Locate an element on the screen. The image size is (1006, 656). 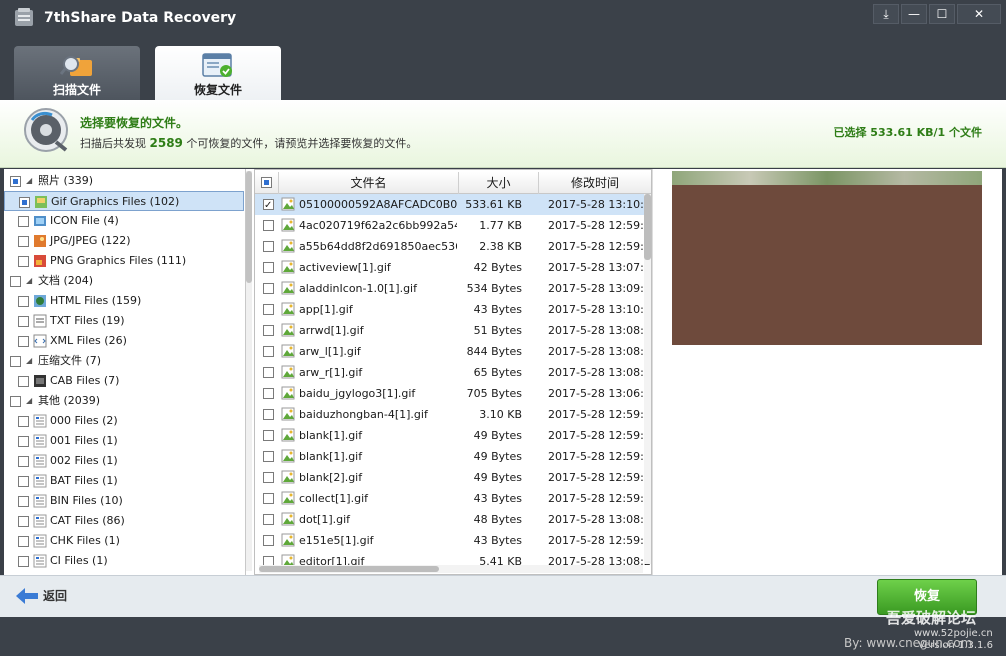
file-modified-time: 2017-5-28 12:59:56 is located at coordinates (600, 477).